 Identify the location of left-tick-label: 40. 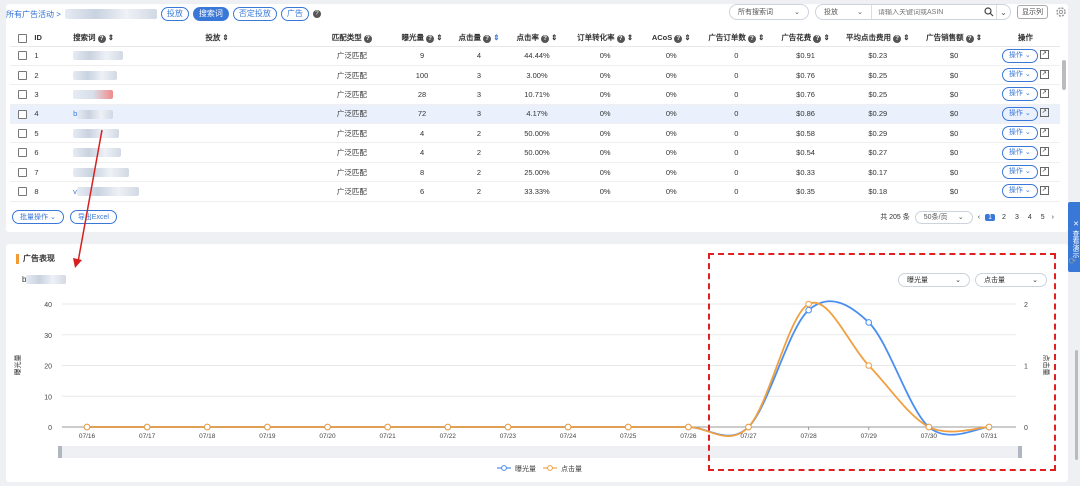
(48, 305).